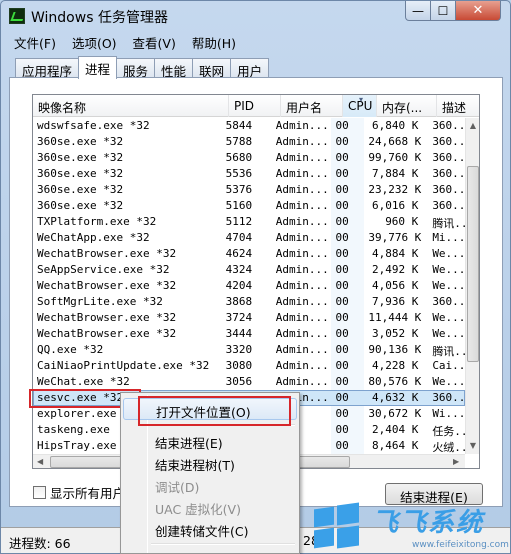  Describe the element at coordinates (239, 253) in the screenshot. I see `pid-cell: 4624` at that location.